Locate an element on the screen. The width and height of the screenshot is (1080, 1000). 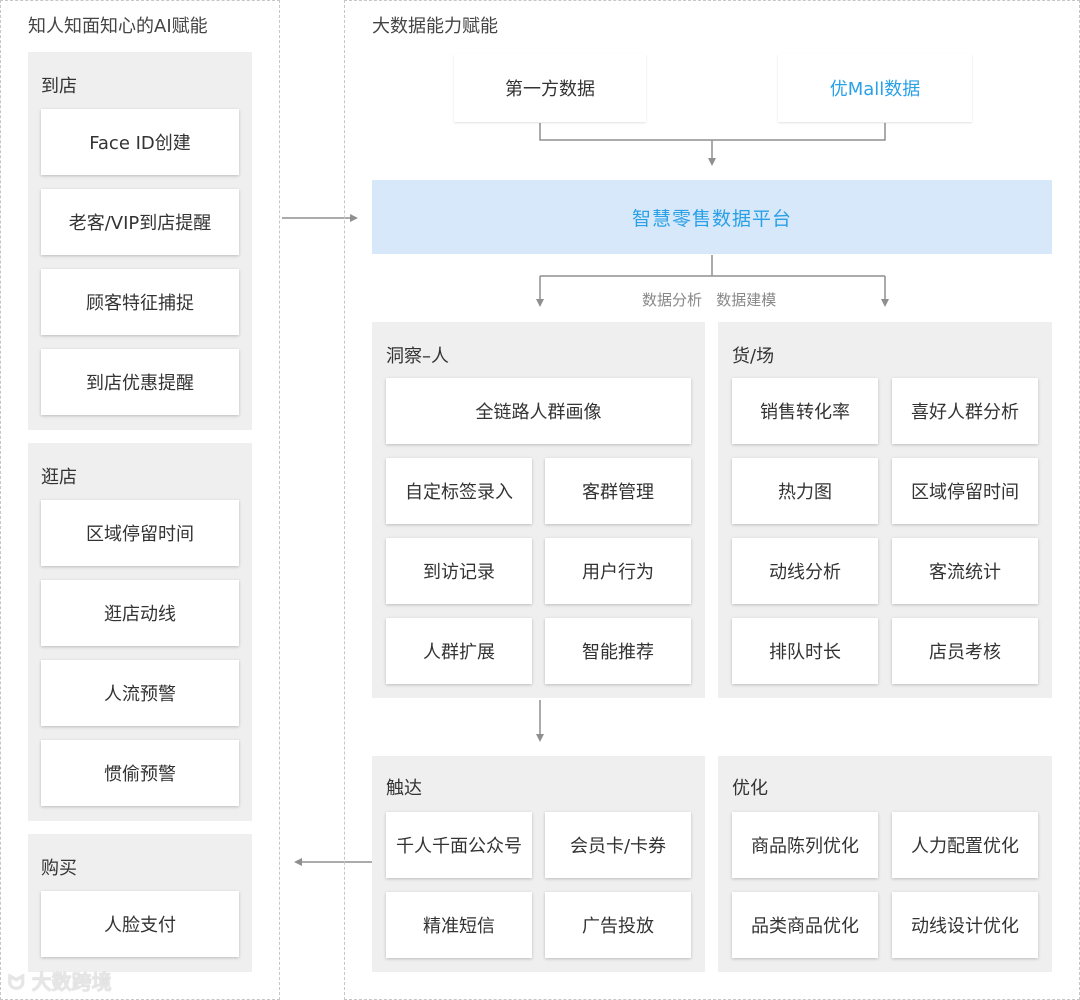
card-visit-record: 到访记录 is located at coordinates (459, 571).